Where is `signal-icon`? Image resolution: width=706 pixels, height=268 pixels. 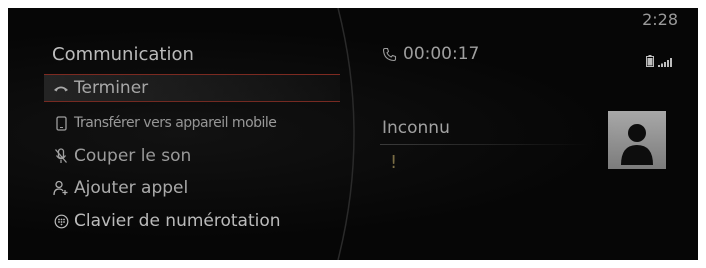
signal-icon is located at coordinates (665, 61).